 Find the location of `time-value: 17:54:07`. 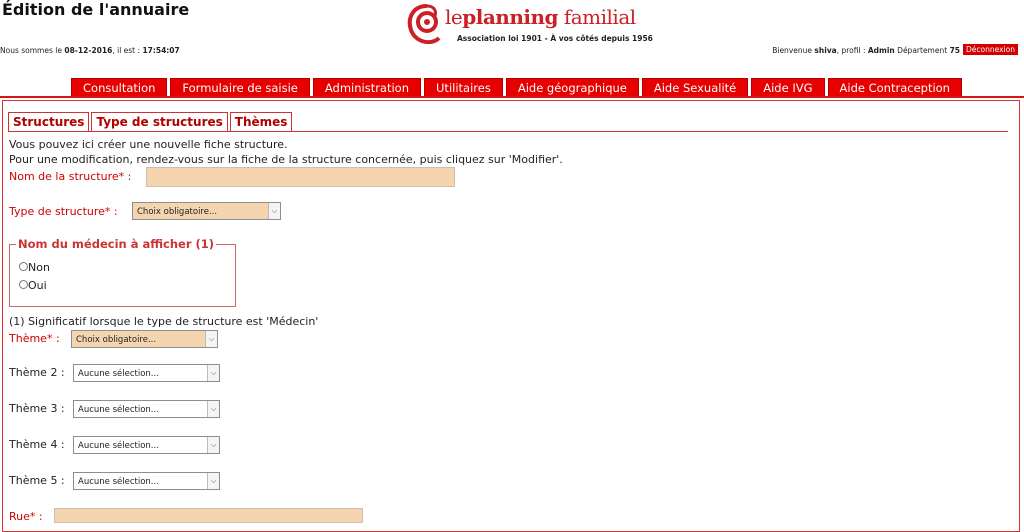

time-value: 17:54:07 is located at coordinates (161, 50).